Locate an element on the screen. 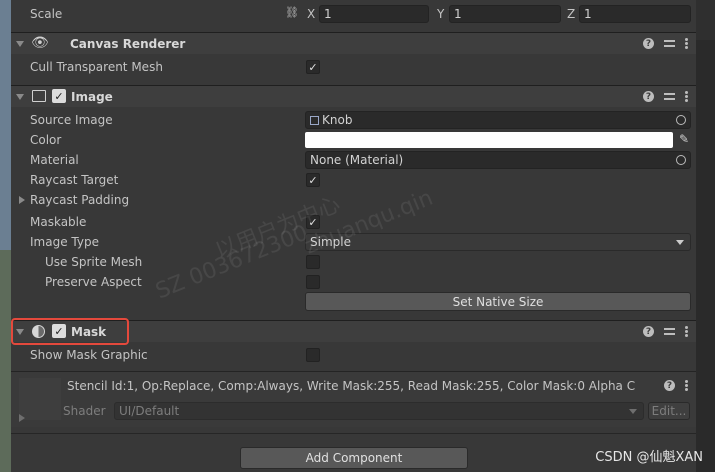  scale-x-field: 1 is located at coordinates (374, 14).